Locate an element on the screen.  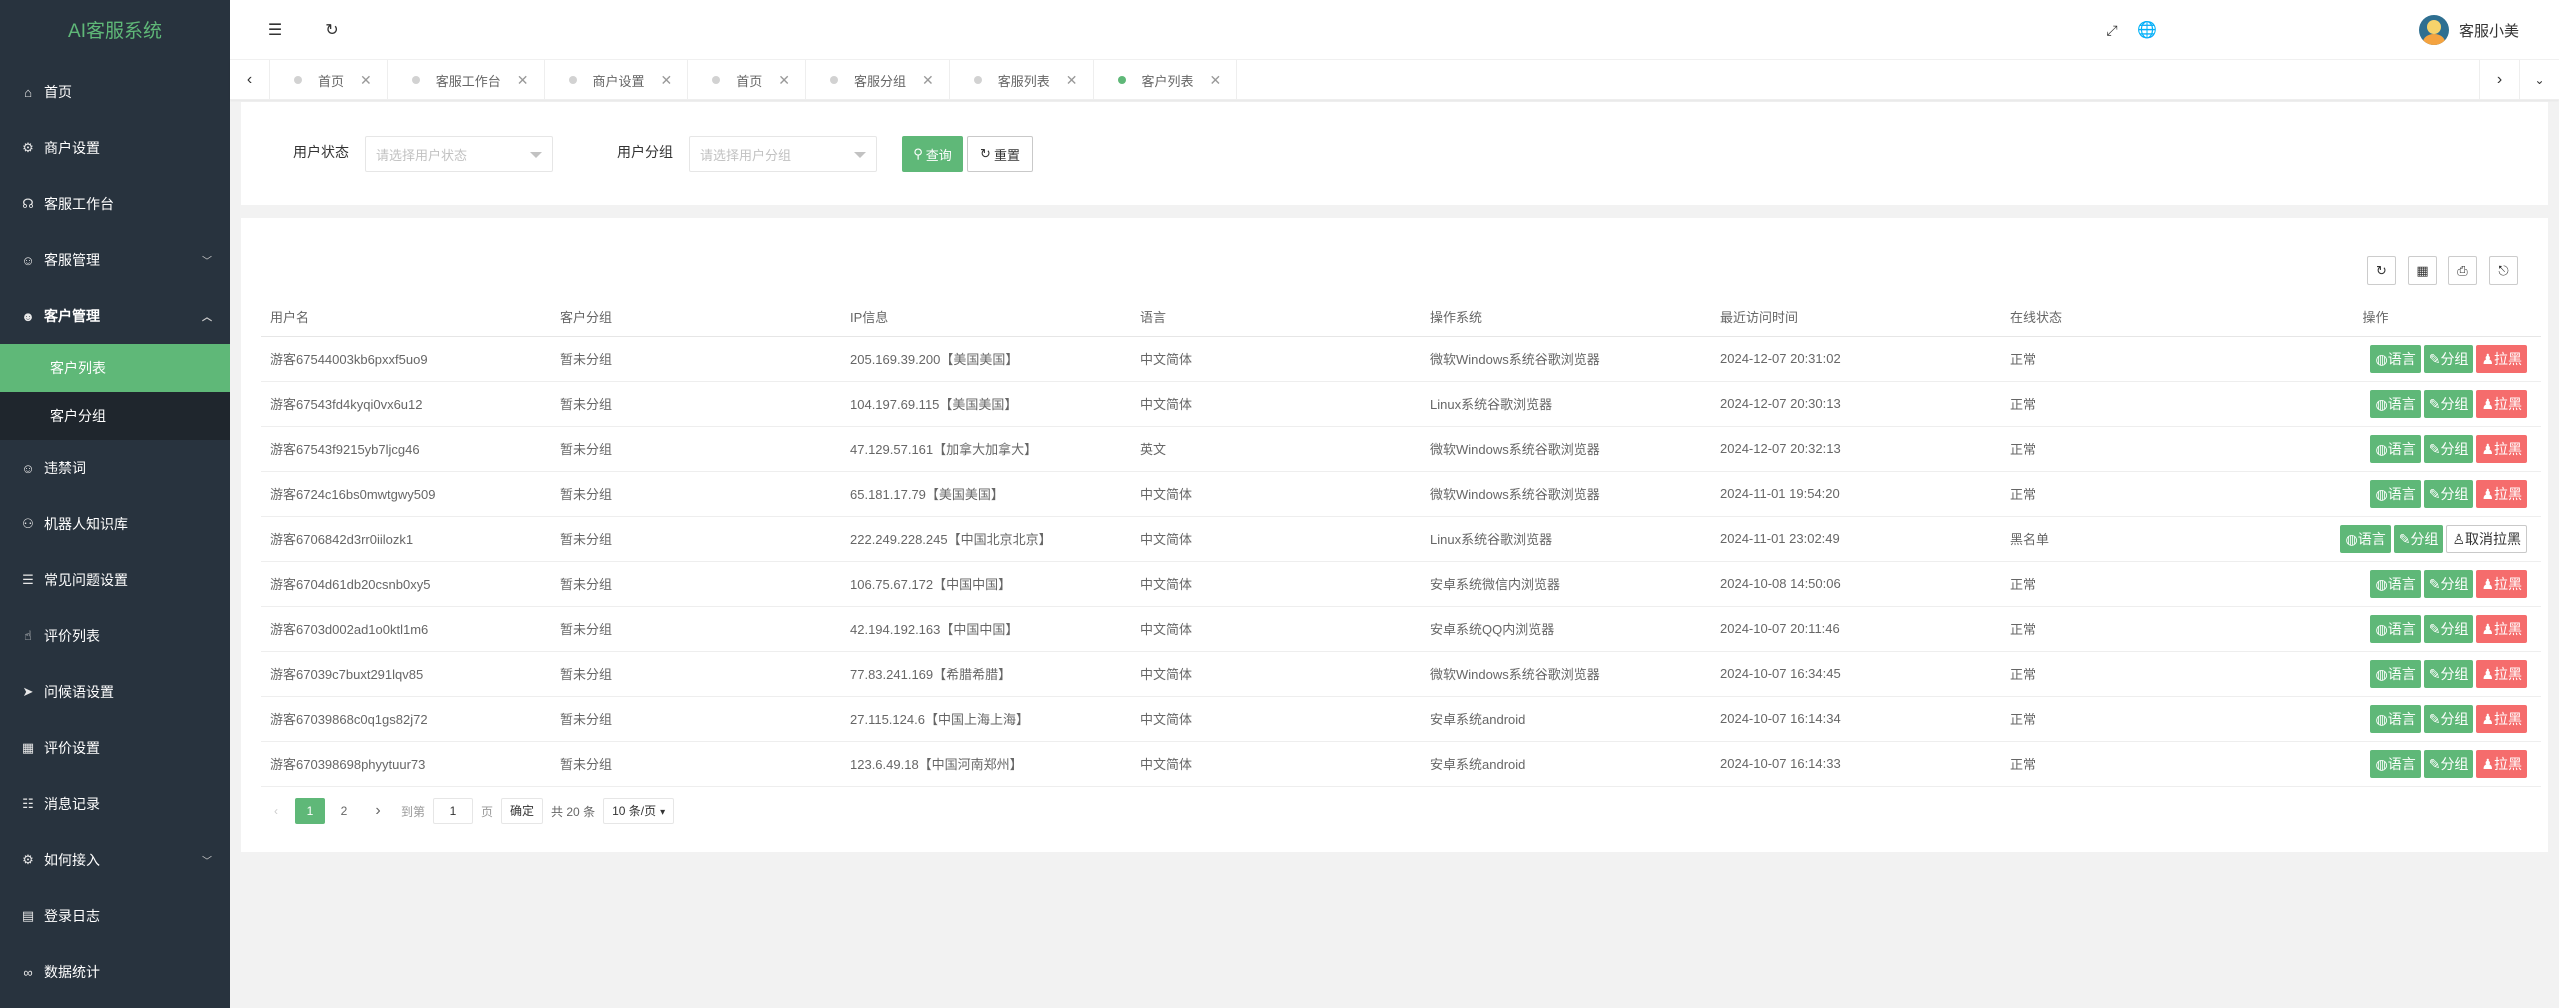
cell-actions: ◍语言 ✎分组 ♟拉黑 is located at coordinates (2371, 674).